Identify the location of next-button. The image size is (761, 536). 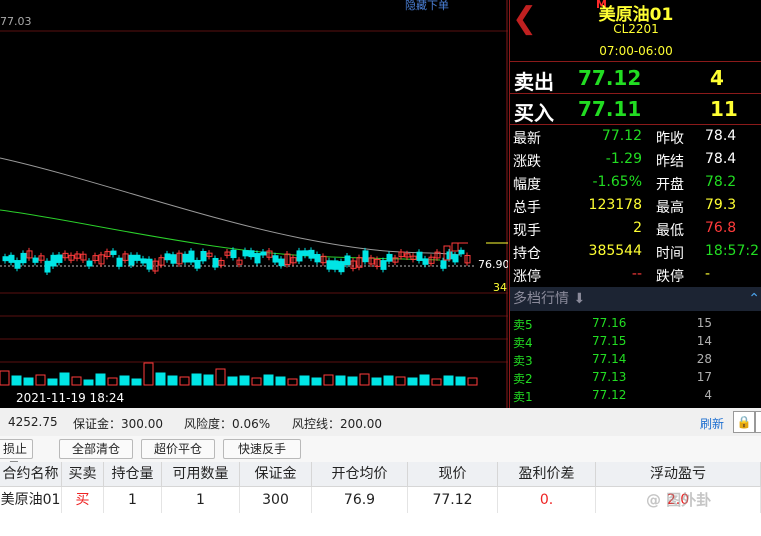
(758, 422).